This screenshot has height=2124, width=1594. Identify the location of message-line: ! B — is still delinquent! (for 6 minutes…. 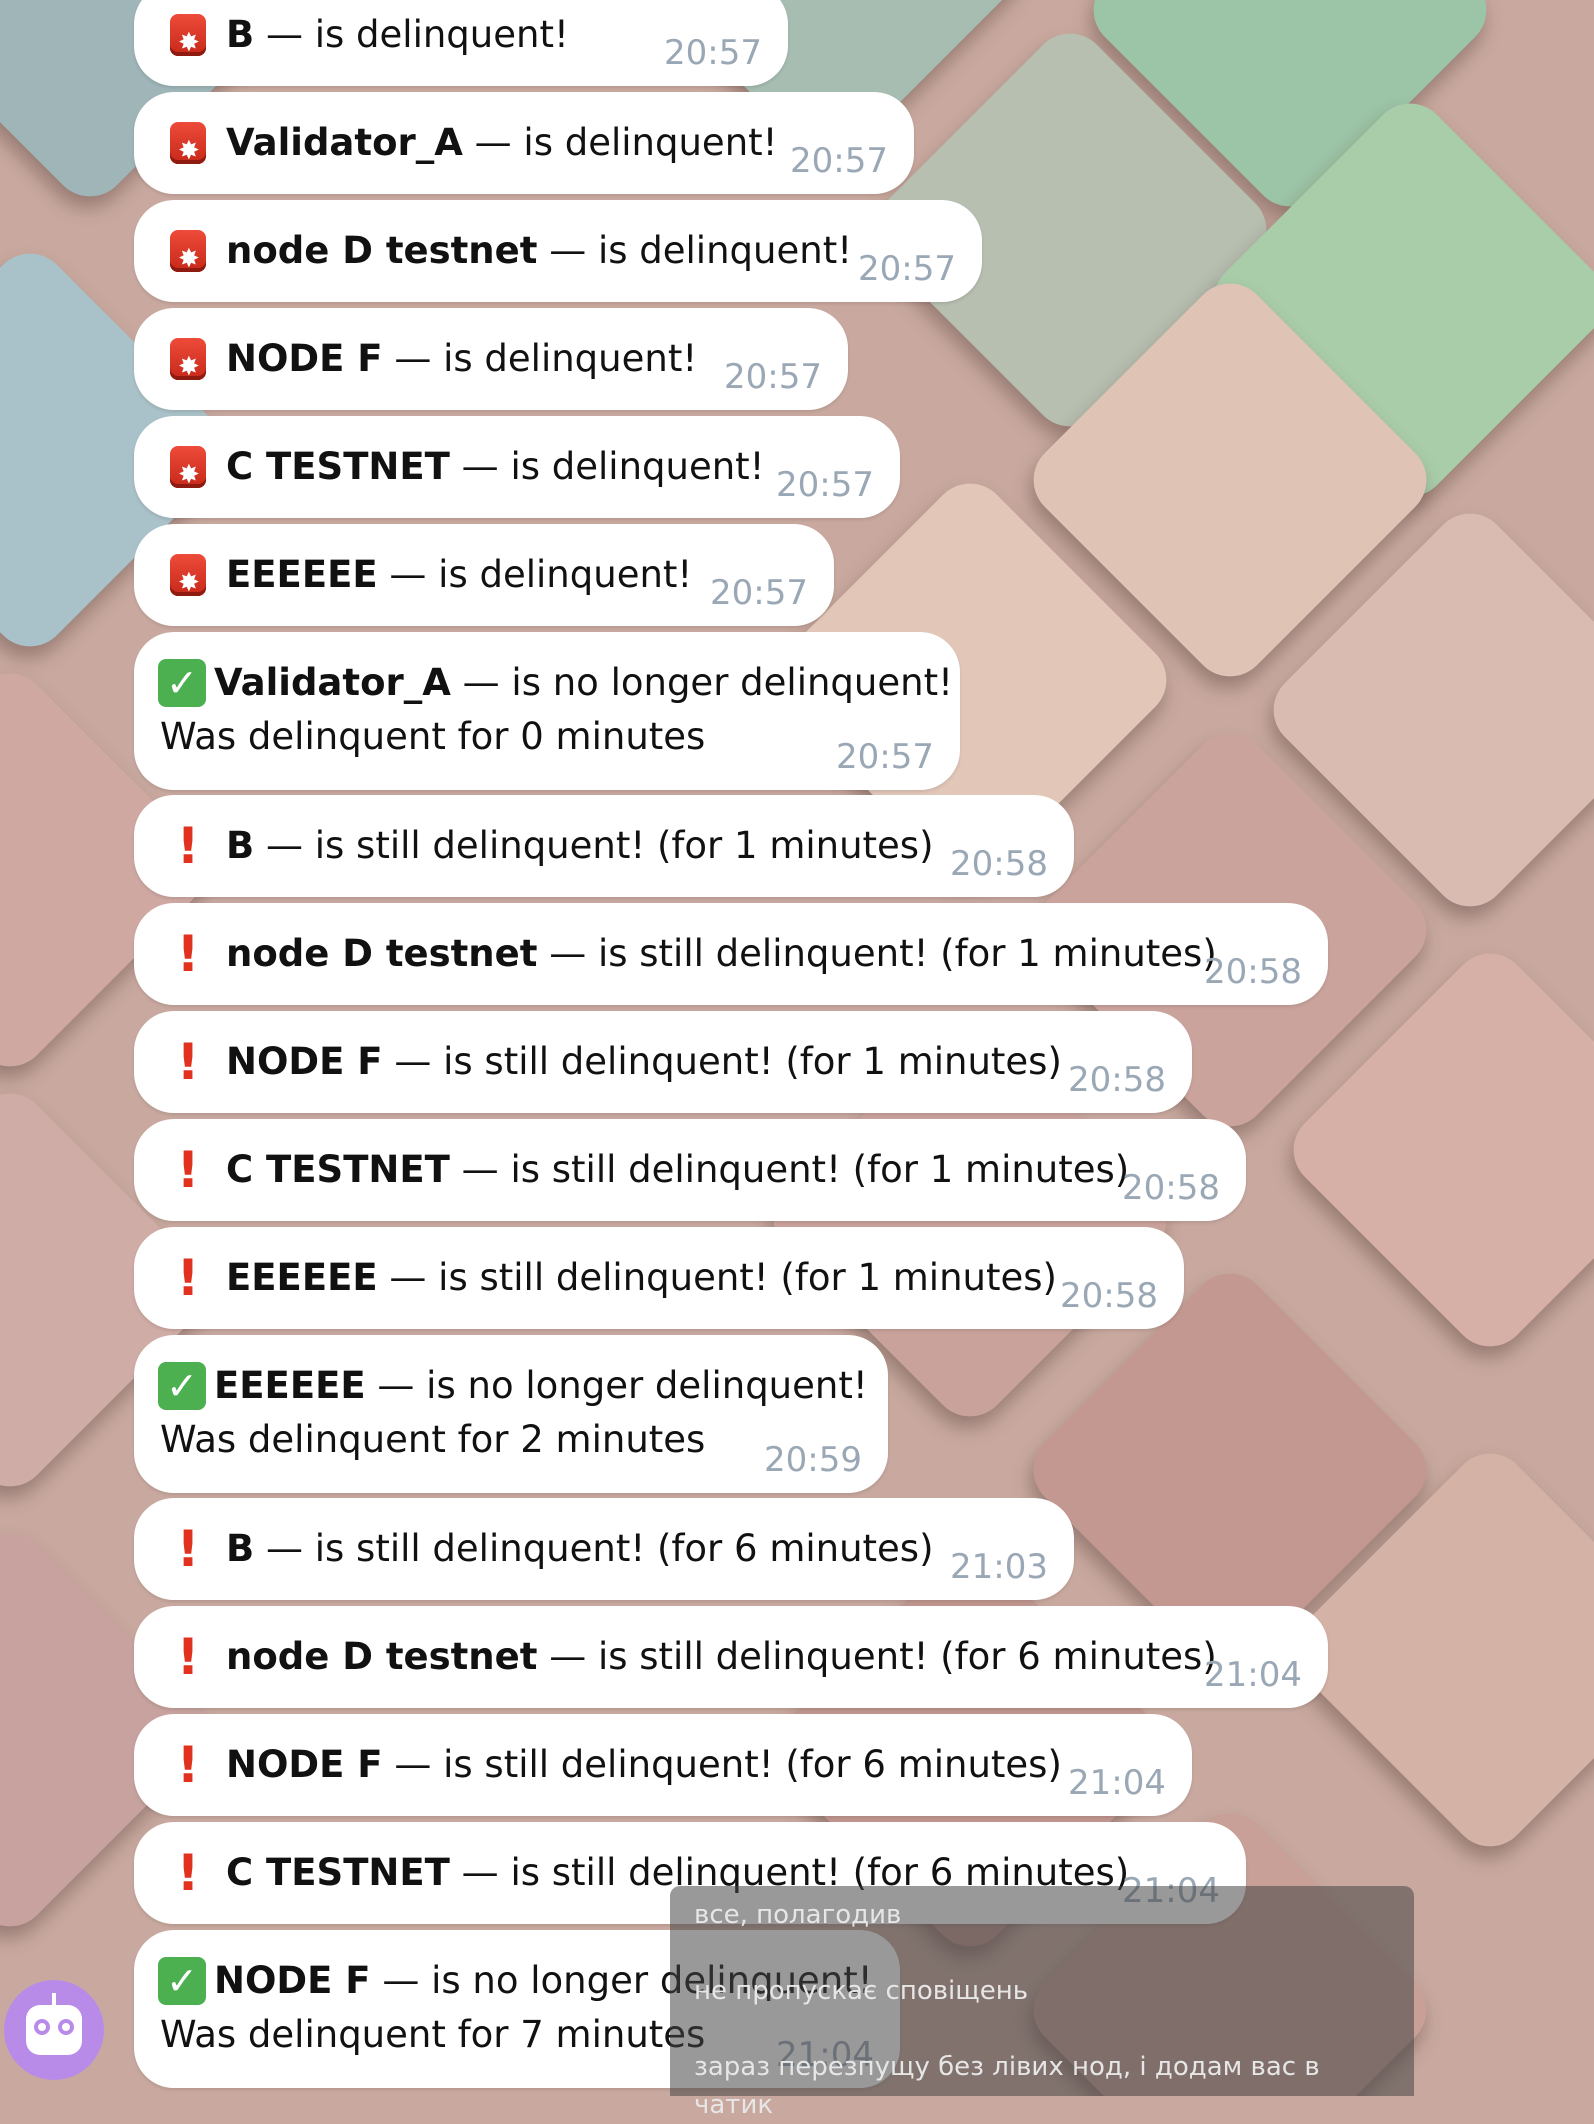
(606, 1549).